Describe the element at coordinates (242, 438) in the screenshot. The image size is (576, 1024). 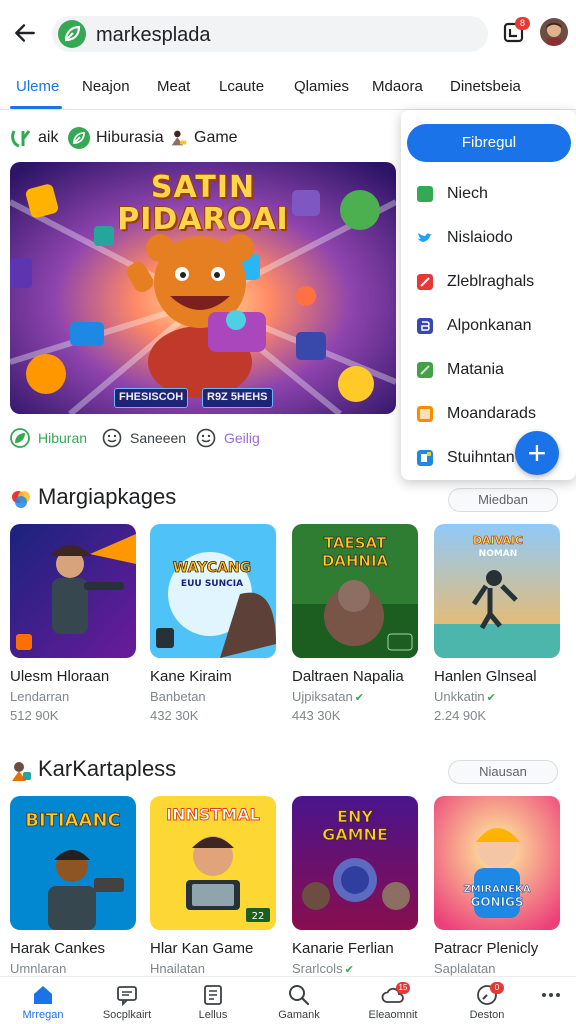
I see `action-label: Geilig` at that location.